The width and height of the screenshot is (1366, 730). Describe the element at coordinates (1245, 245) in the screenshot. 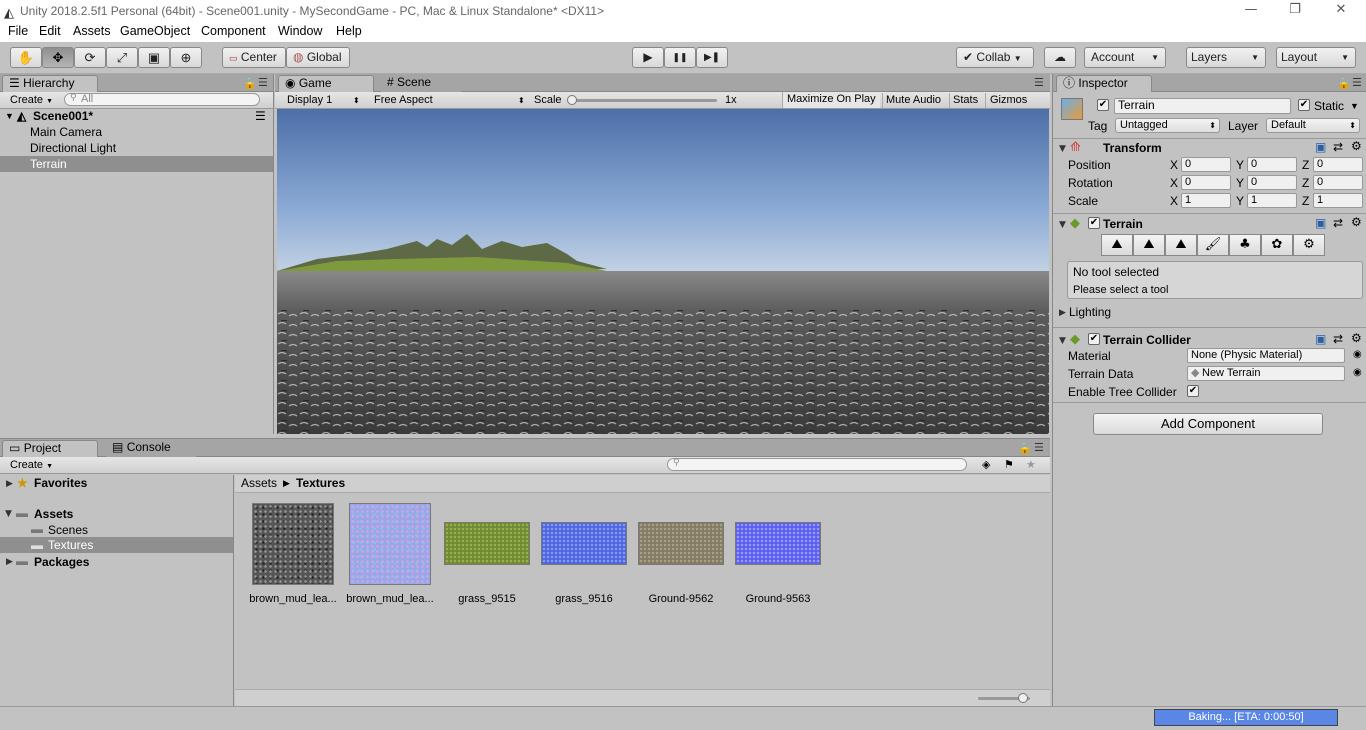

I see `place-trees-tool: ♣` at that location.